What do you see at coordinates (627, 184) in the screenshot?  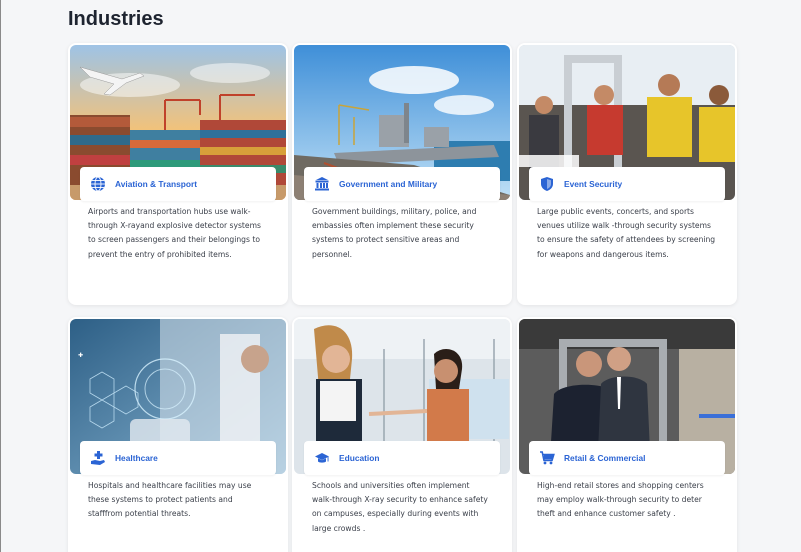 I see `card-label: Event Security` at bounding box center [627, 184].